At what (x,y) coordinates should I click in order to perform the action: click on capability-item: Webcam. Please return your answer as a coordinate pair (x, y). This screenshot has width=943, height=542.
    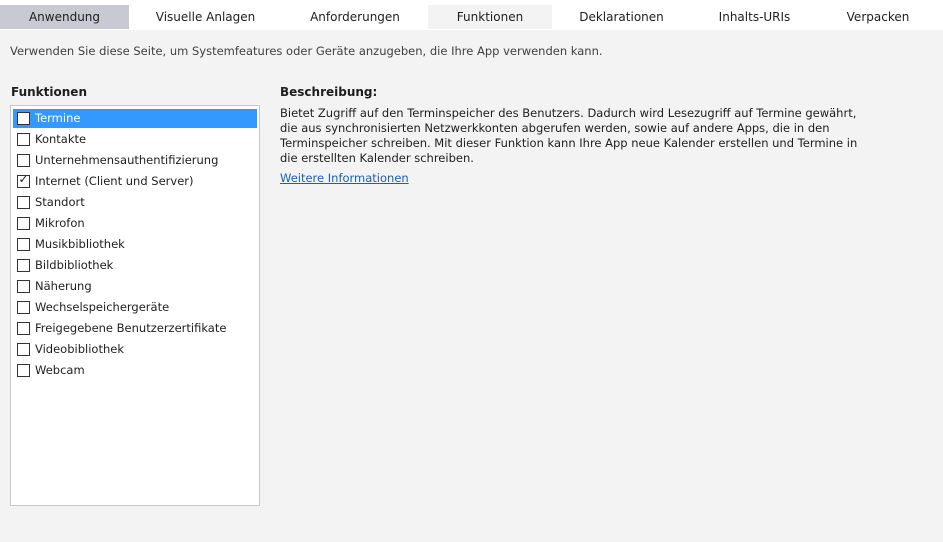
    Looking at the image, I should click on (135, 370).